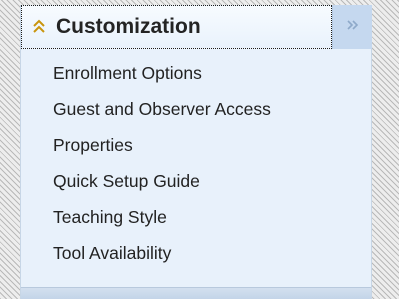 This screenshot has width=399, height=299. Describe the element at coordinates (39, 27) in the screenshot. I see `double-chevron-up-icon` at that location.